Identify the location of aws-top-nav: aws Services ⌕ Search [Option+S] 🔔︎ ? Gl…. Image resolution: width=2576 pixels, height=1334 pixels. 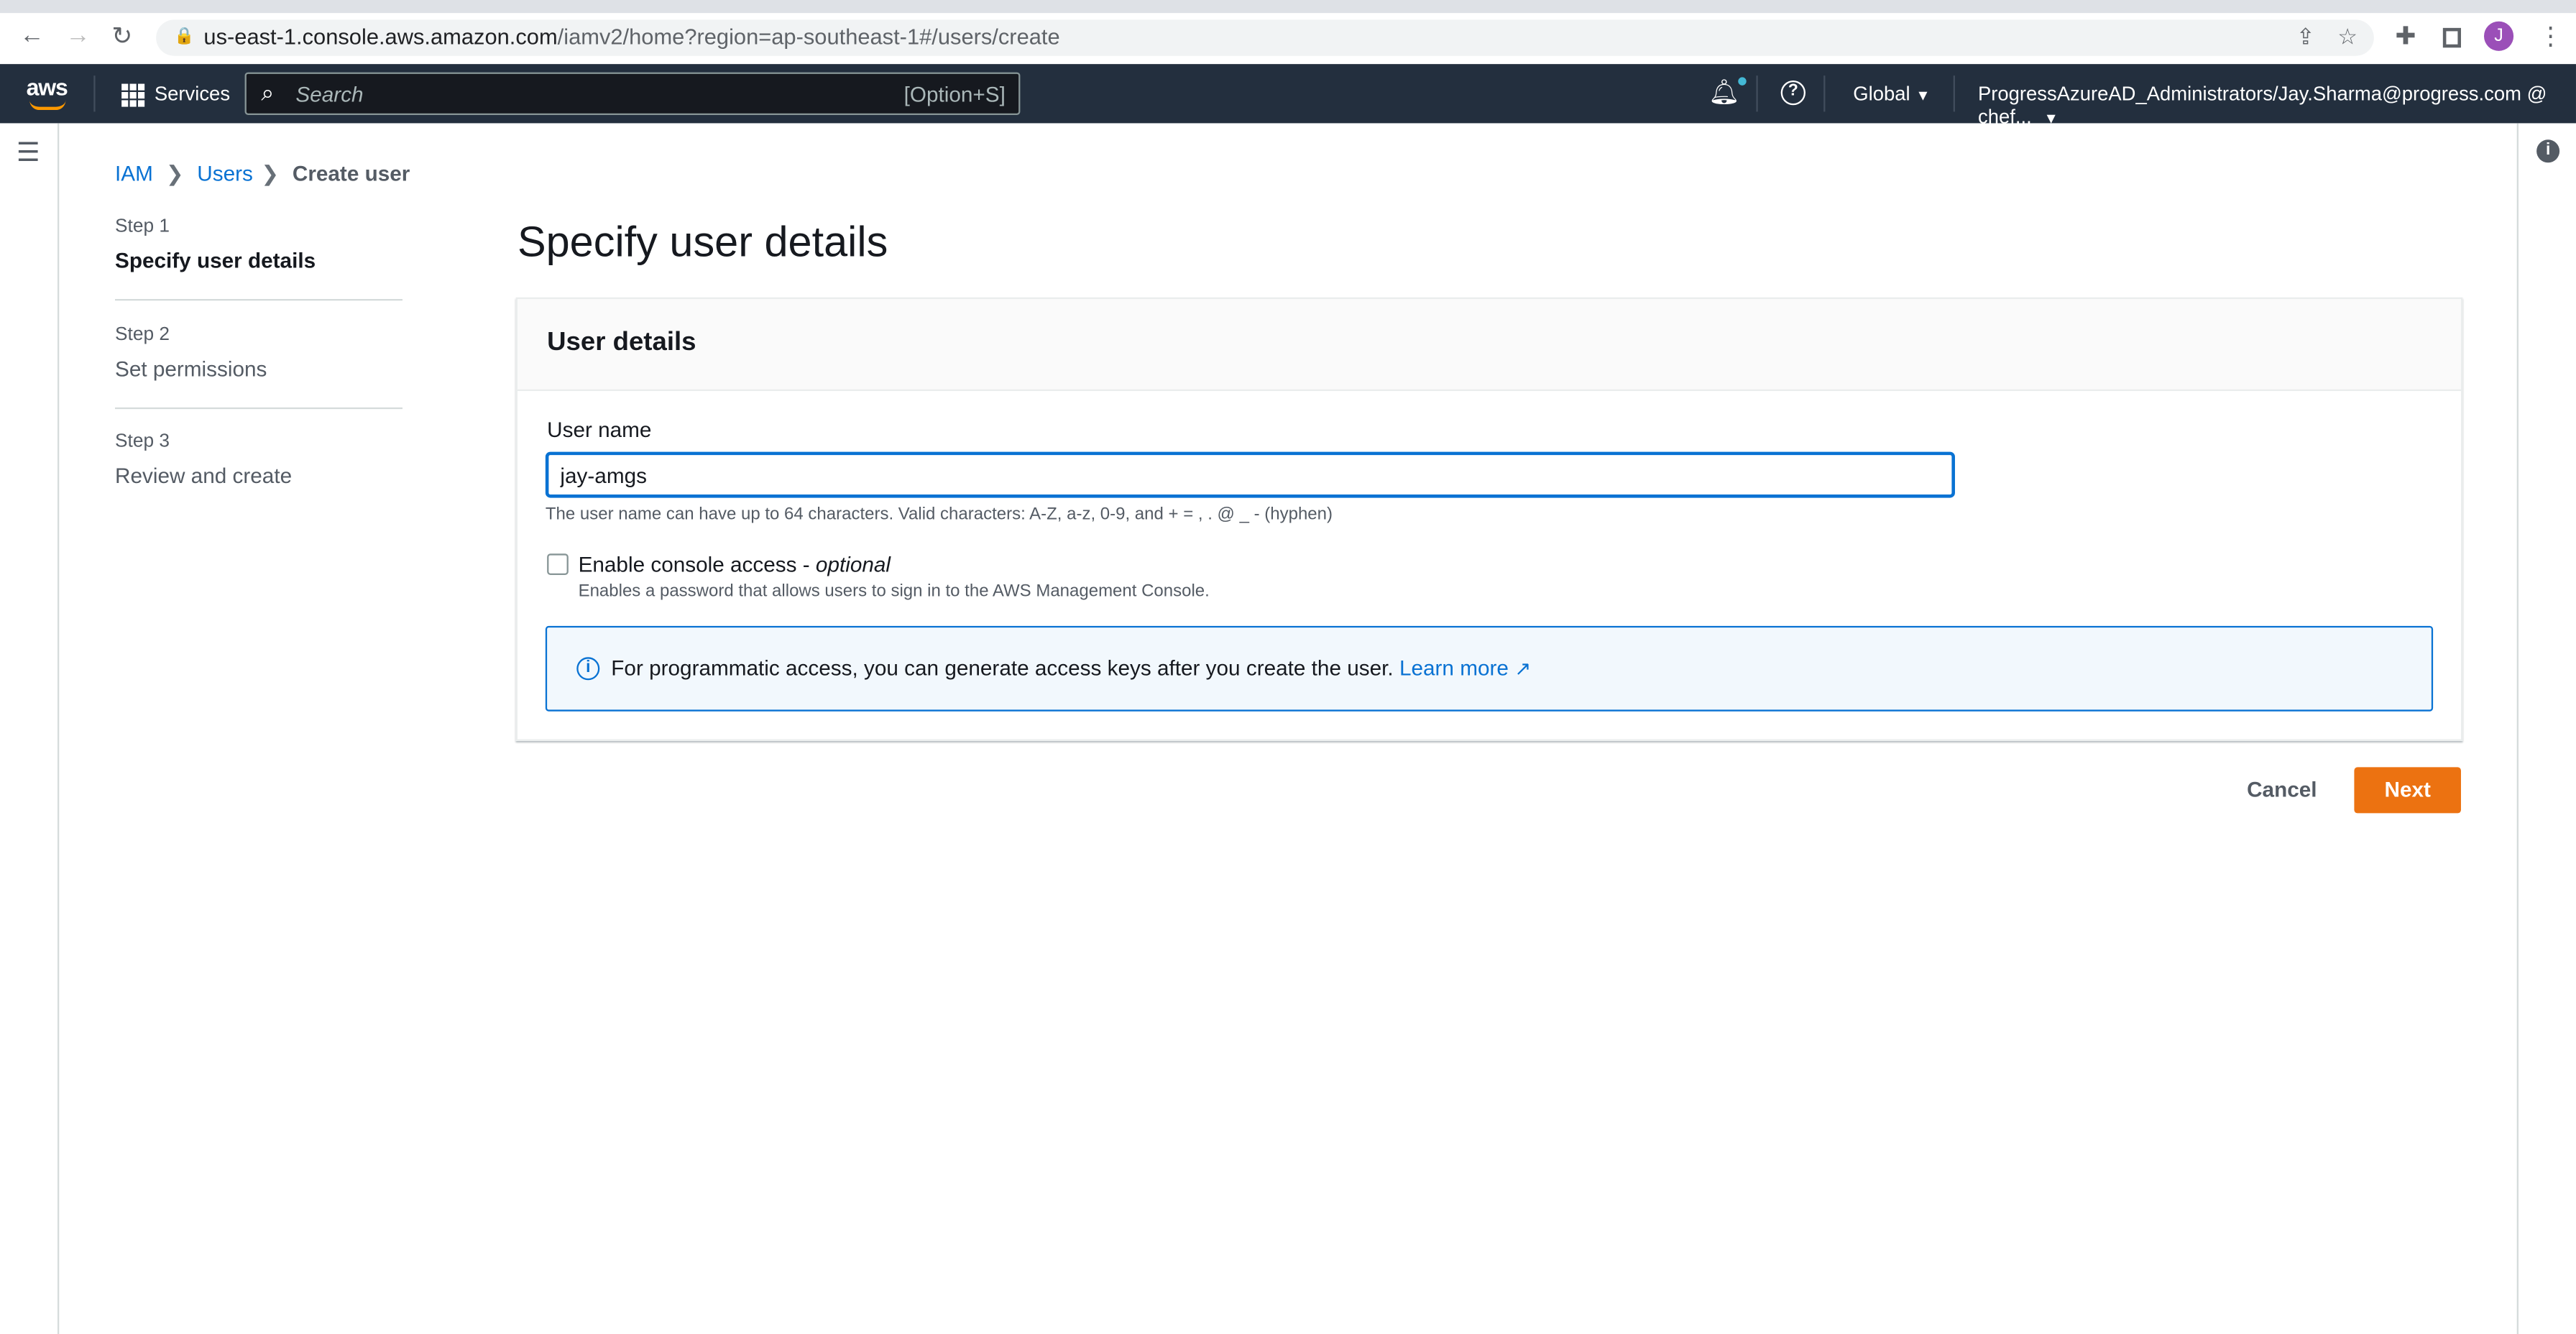
(1288, 96).